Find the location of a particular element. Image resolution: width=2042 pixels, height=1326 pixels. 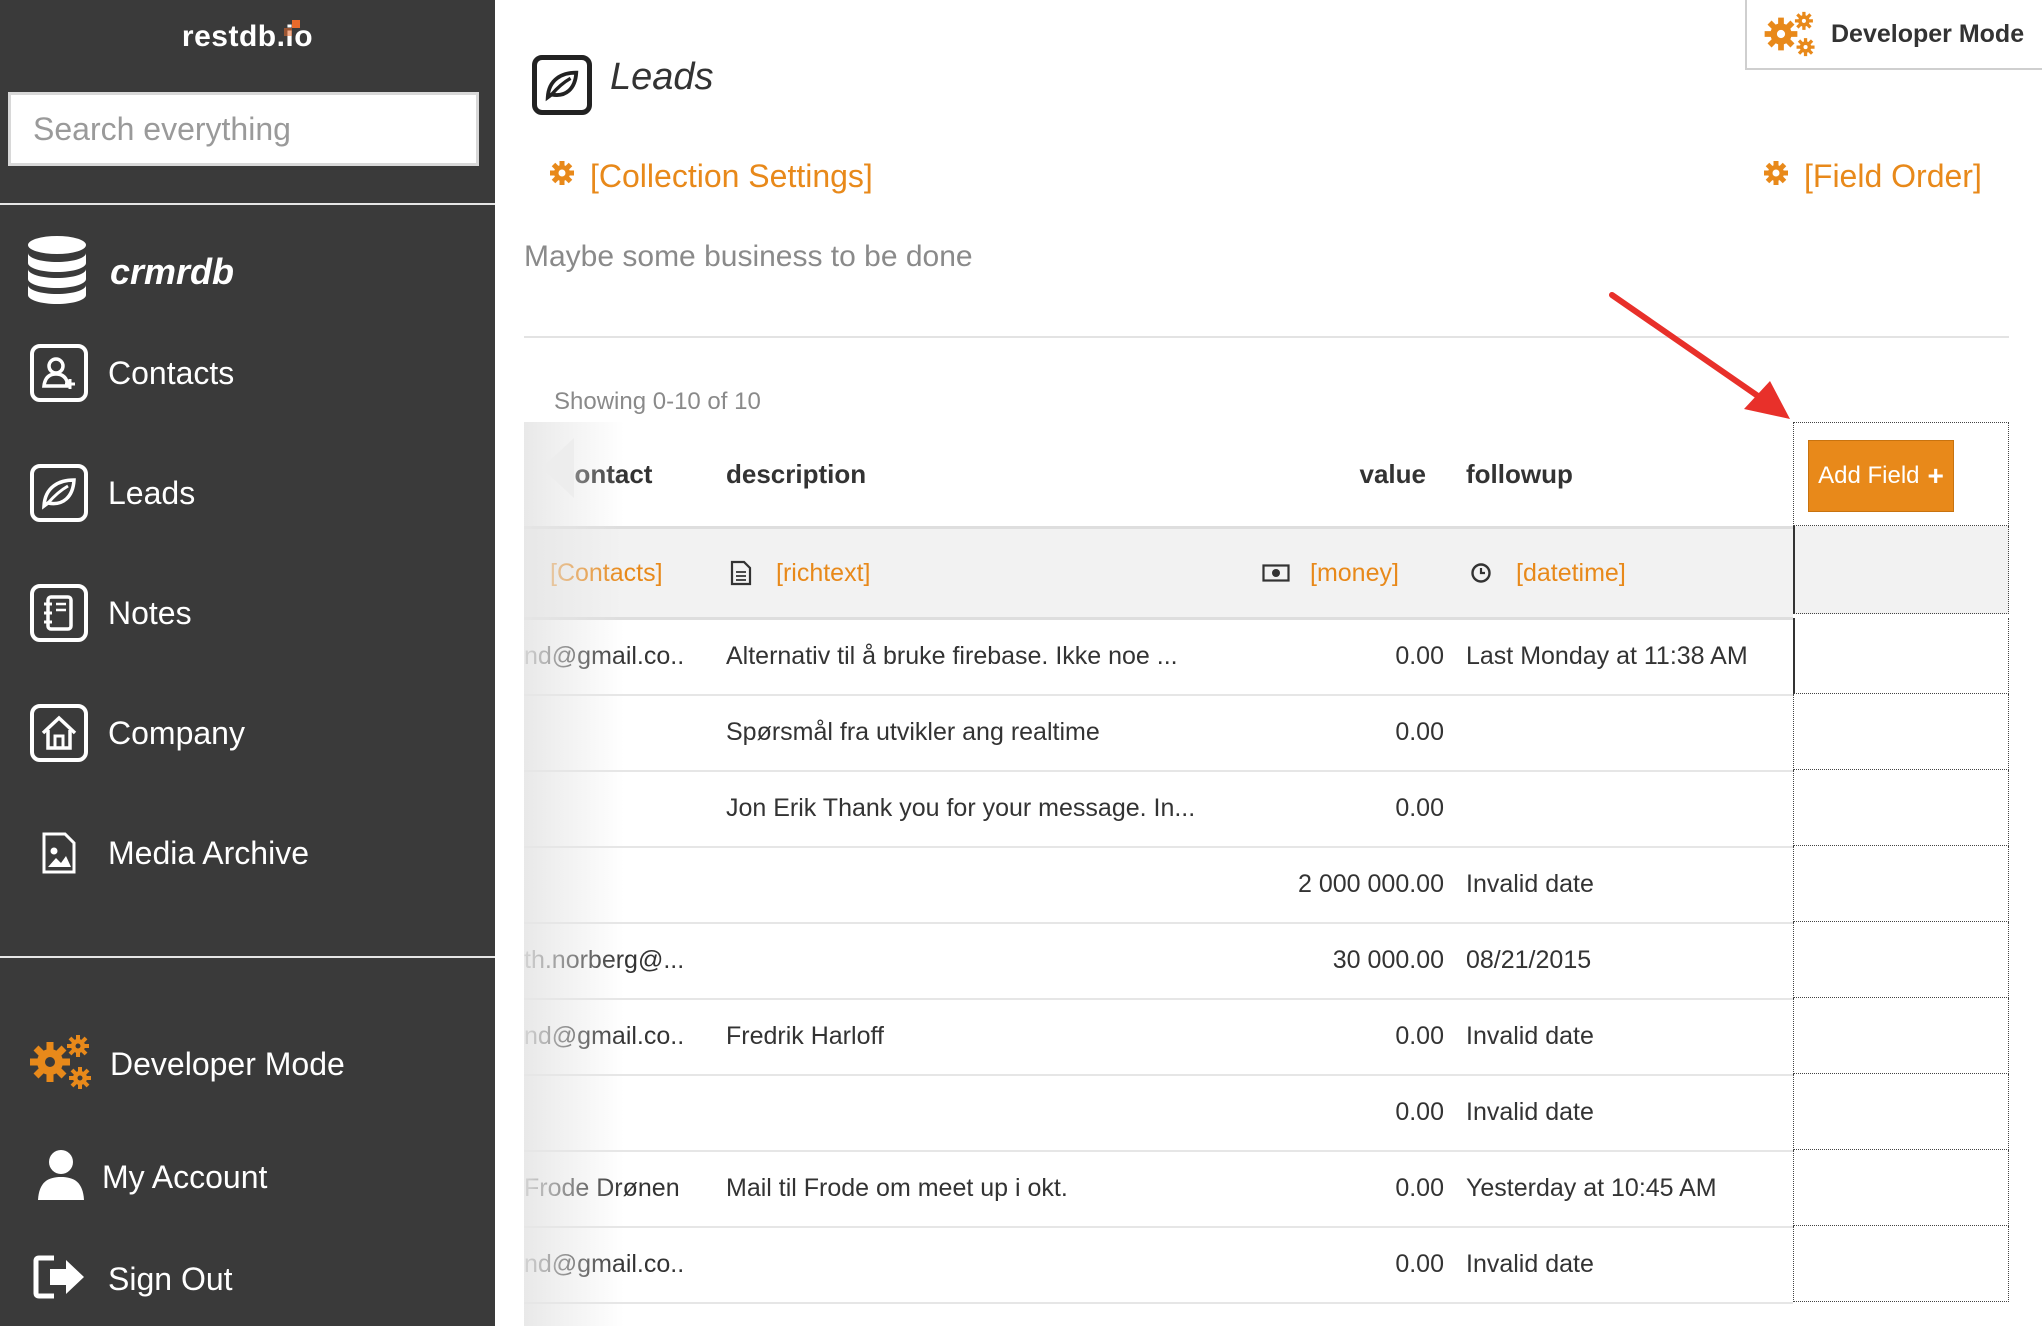

cell-followup: Yesterday at 10:45 AM is located at coordinates (1591, 1187).